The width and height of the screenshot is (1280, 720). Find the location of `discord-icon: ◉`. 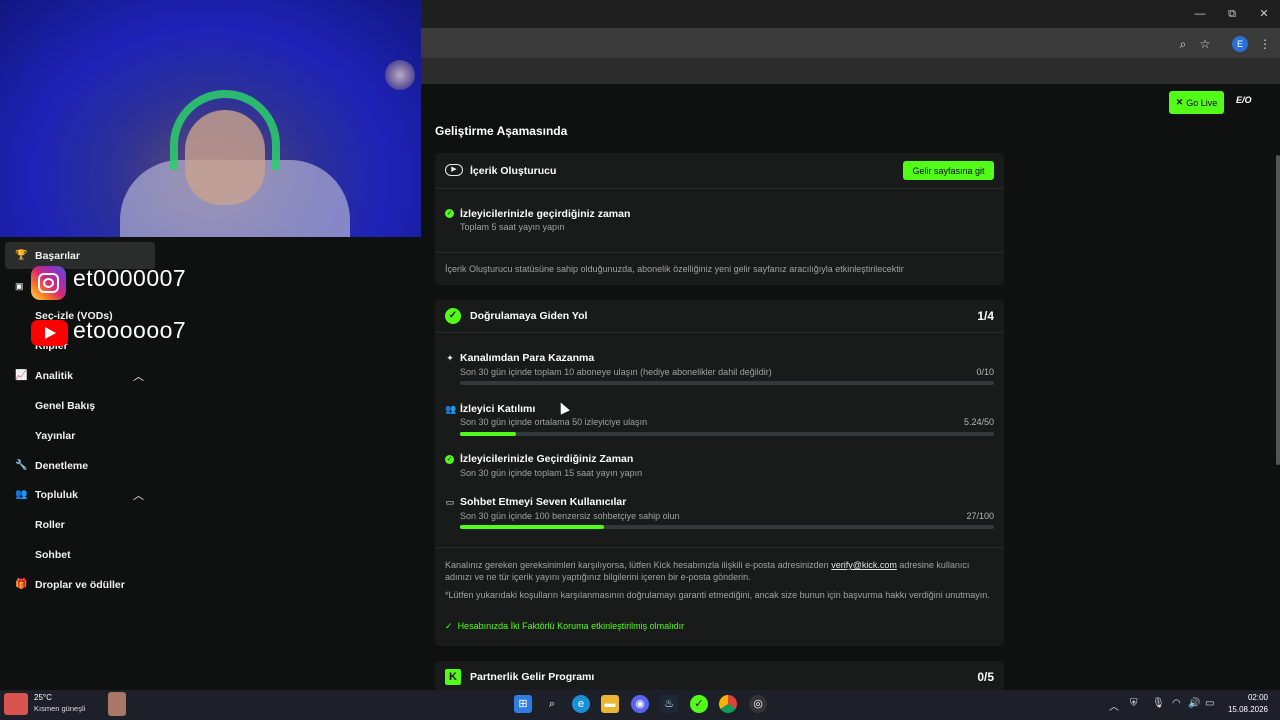

discord-icon: ◉ is located at coordinates (640, 704).